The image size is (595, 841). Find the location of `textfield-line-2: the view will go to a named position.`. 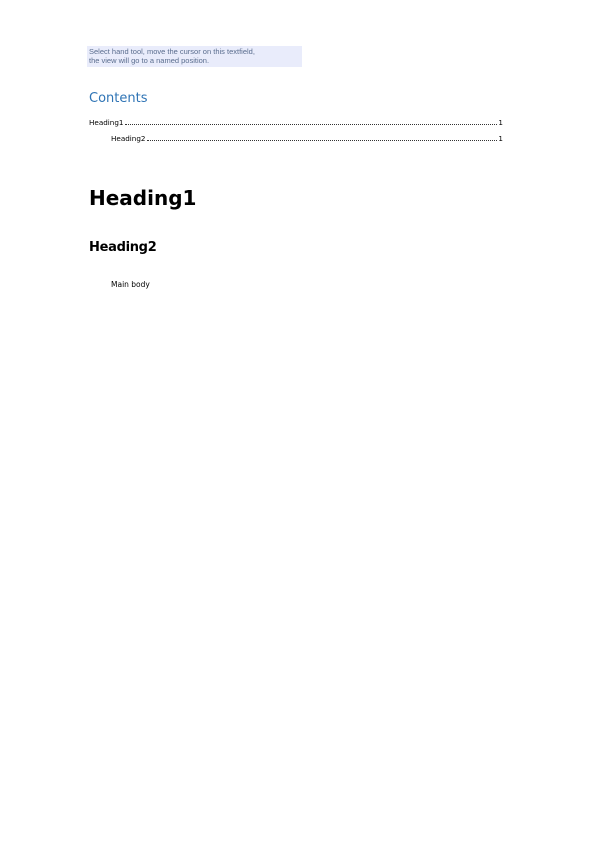

textfield-line-2: the view will go to a named position. is located at coordinates (149, 60).